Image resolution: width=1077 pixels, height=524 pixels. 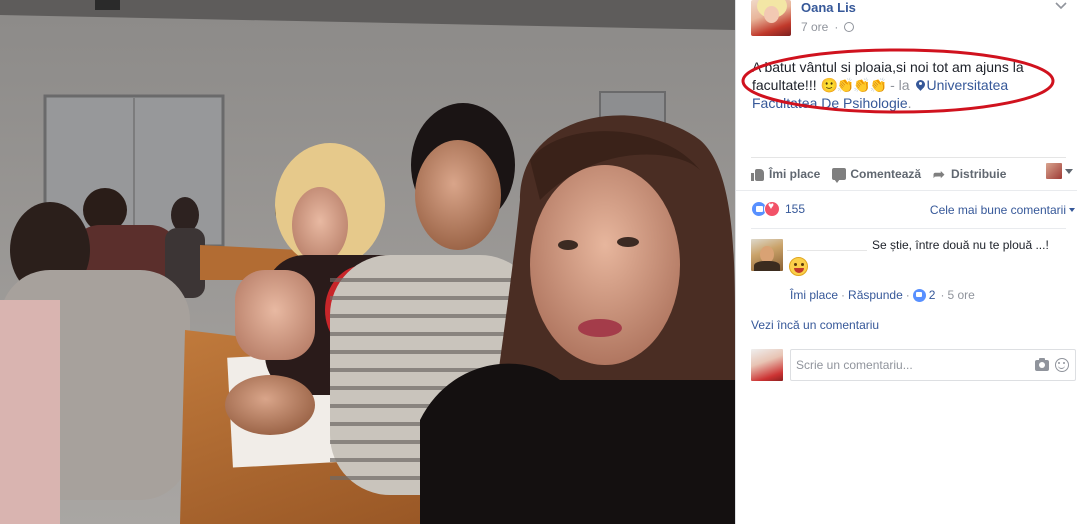 What do you see at coordinates (767, 365) in the screenshot?
I see `current-user-avatar` at bounding box center [767, 365].